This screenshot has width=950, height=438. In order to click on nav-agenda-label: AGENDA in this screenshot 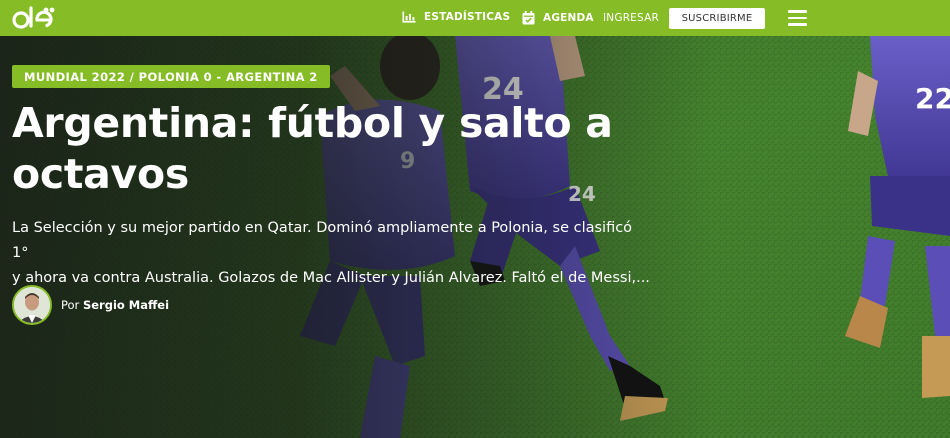, I will do `click(568, 18)`.